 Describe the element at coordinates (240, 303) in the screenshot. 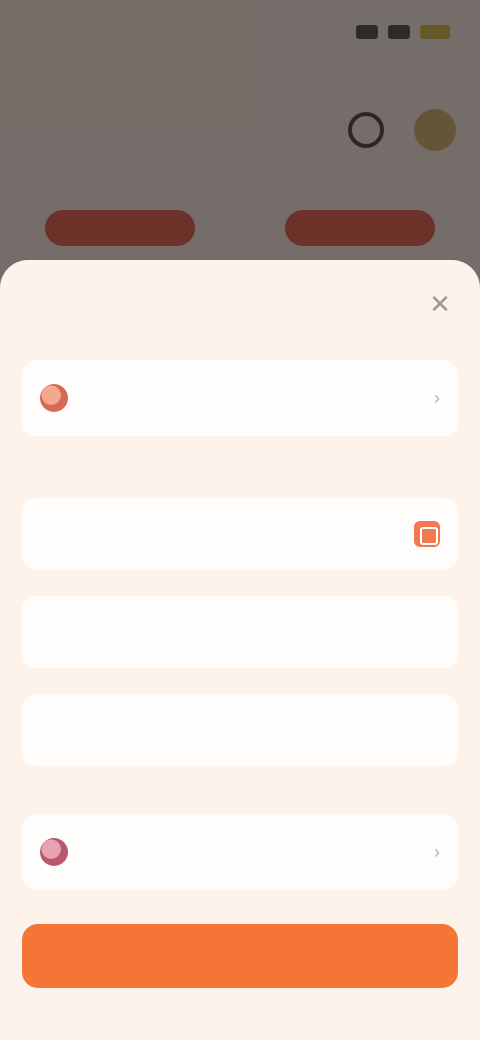

I see `sheet-header: ✕` at that location.